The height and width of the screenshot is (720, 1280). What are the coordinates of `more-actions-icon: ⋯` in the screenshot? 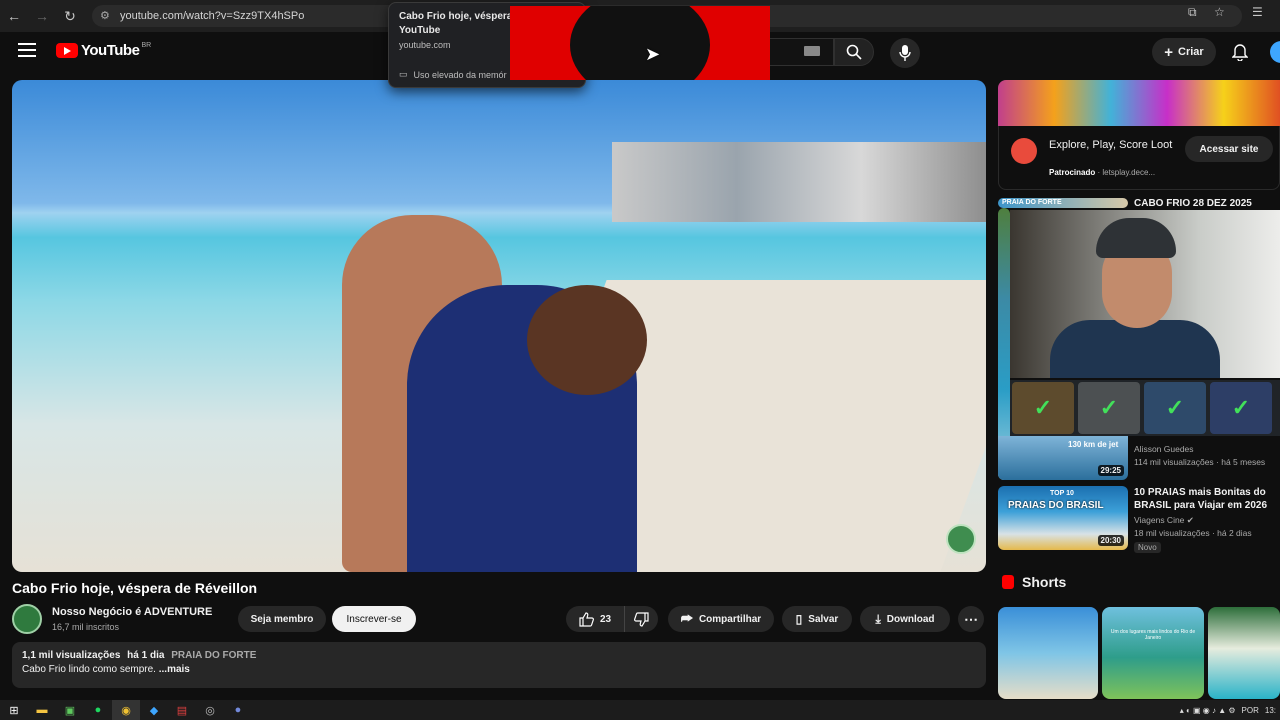 It's located at (971, 619).